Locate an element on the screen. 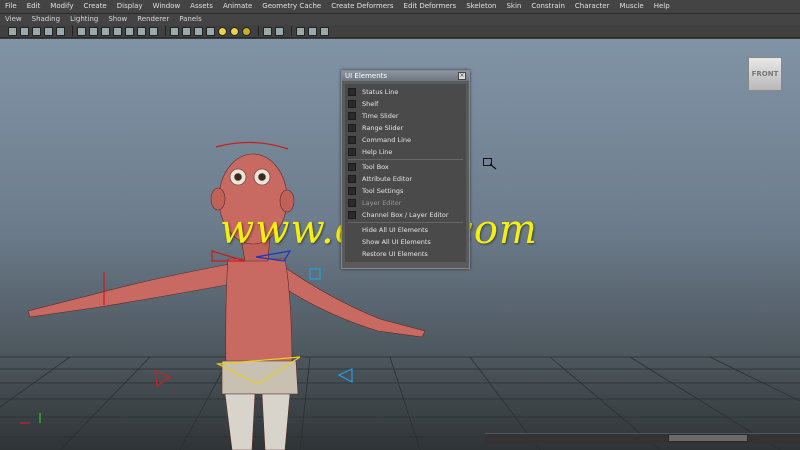  paint-tool-icon is located at coordinates (36, 31).